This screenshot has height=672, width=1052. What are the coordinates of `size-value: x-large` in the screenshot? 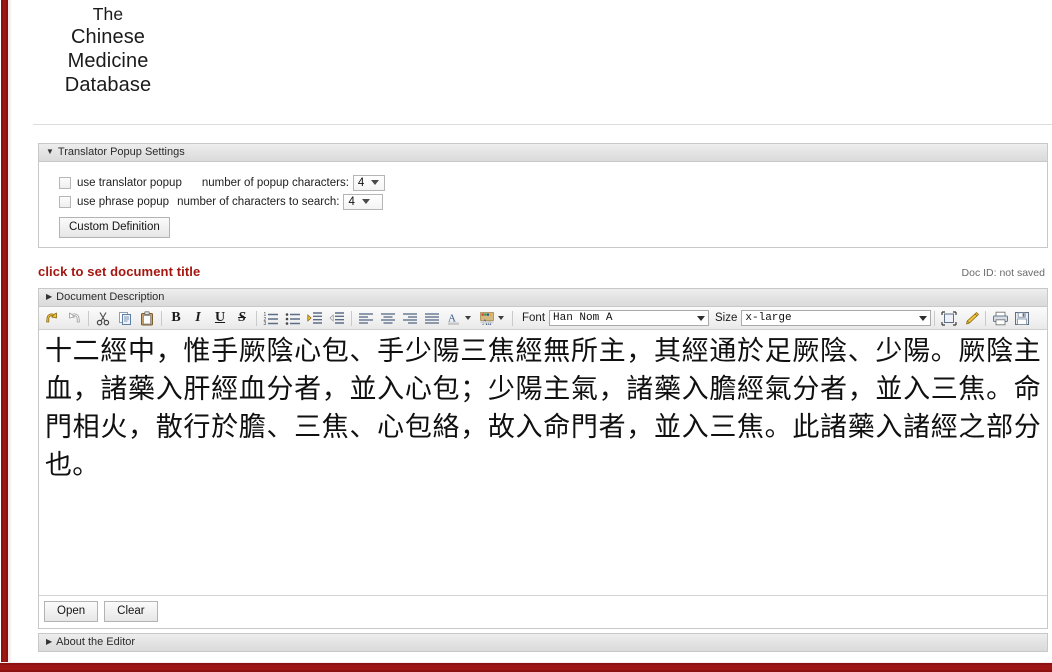 It's located at (768, 318).